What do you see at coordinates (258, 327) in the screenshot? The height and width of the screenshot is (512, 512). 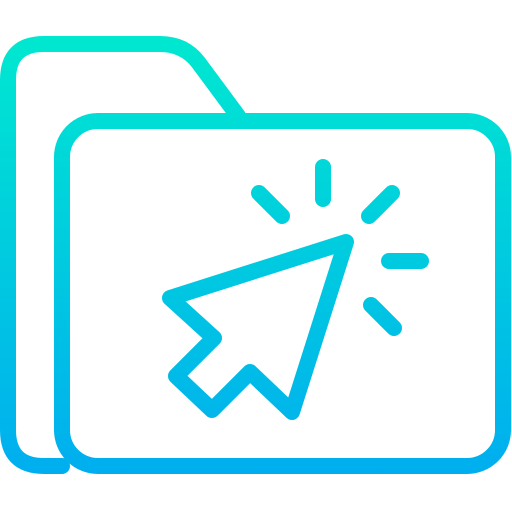 I see `cursor-arrow-icon` at bounding box center [258, 327].